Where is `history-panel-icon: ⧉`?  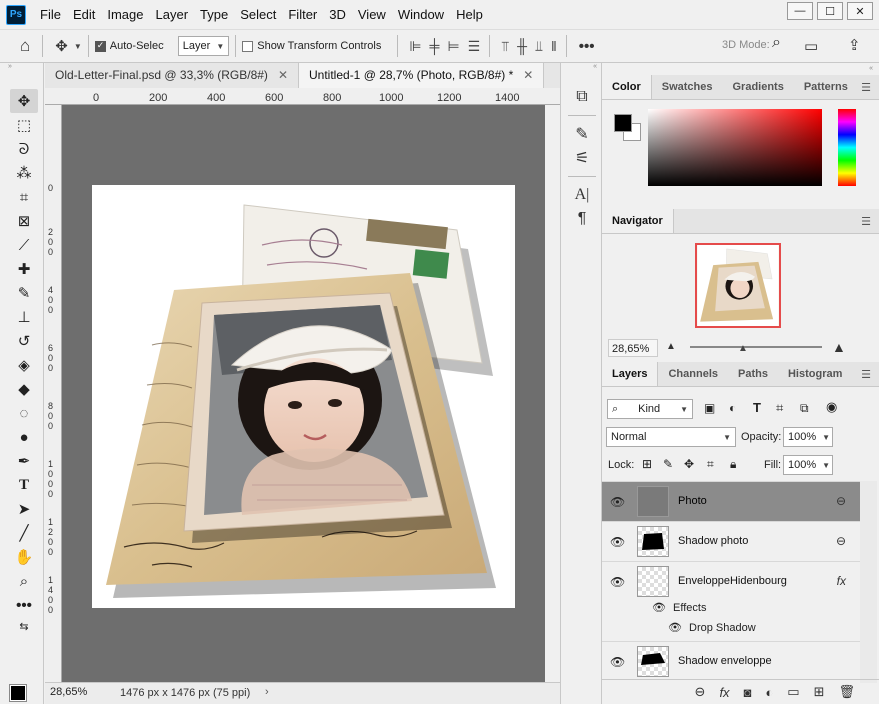
history-panel-icon: ⧉ is located at coordinates (582, 97).